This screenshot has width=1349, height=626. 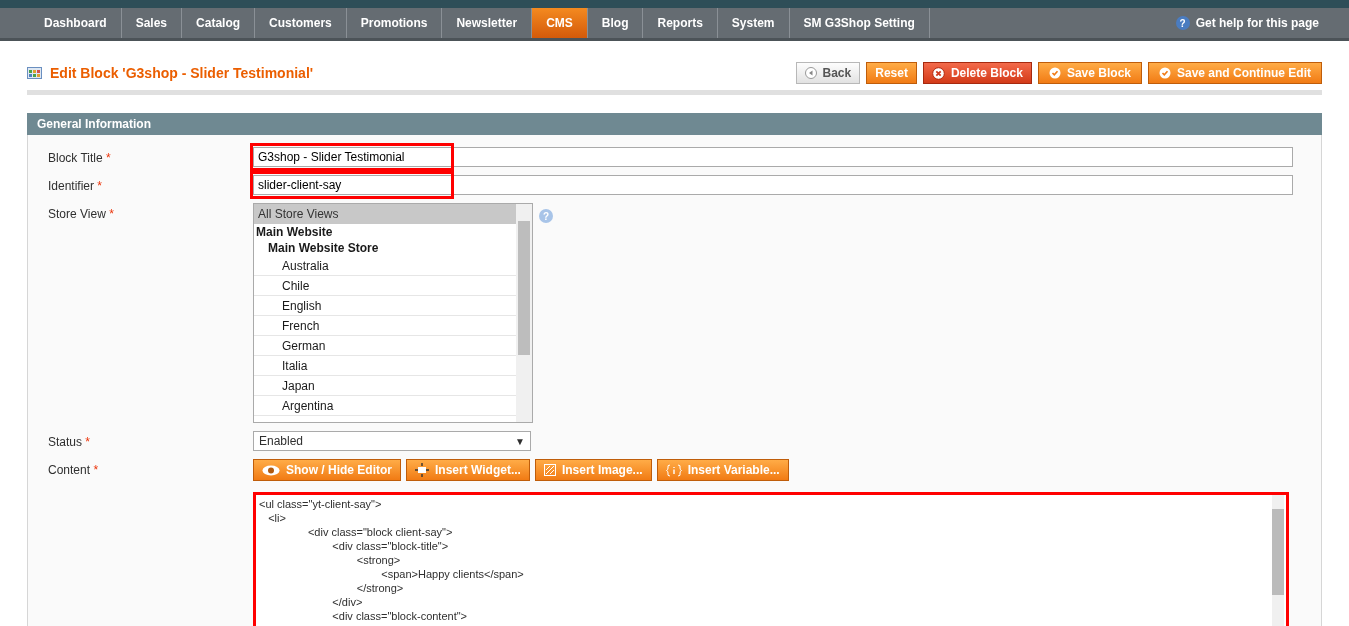 What do you see at coordinates (385, 326) in the screenshot?
I see `list-option: French` at bounding box center [385, 326].